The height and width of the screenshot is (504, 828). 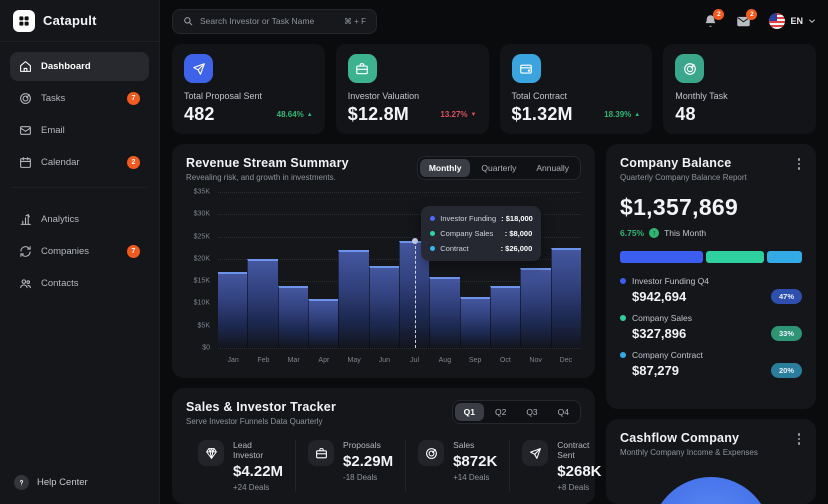 I want to click on x-tick-label: Sep, so click(x=475, y=360).